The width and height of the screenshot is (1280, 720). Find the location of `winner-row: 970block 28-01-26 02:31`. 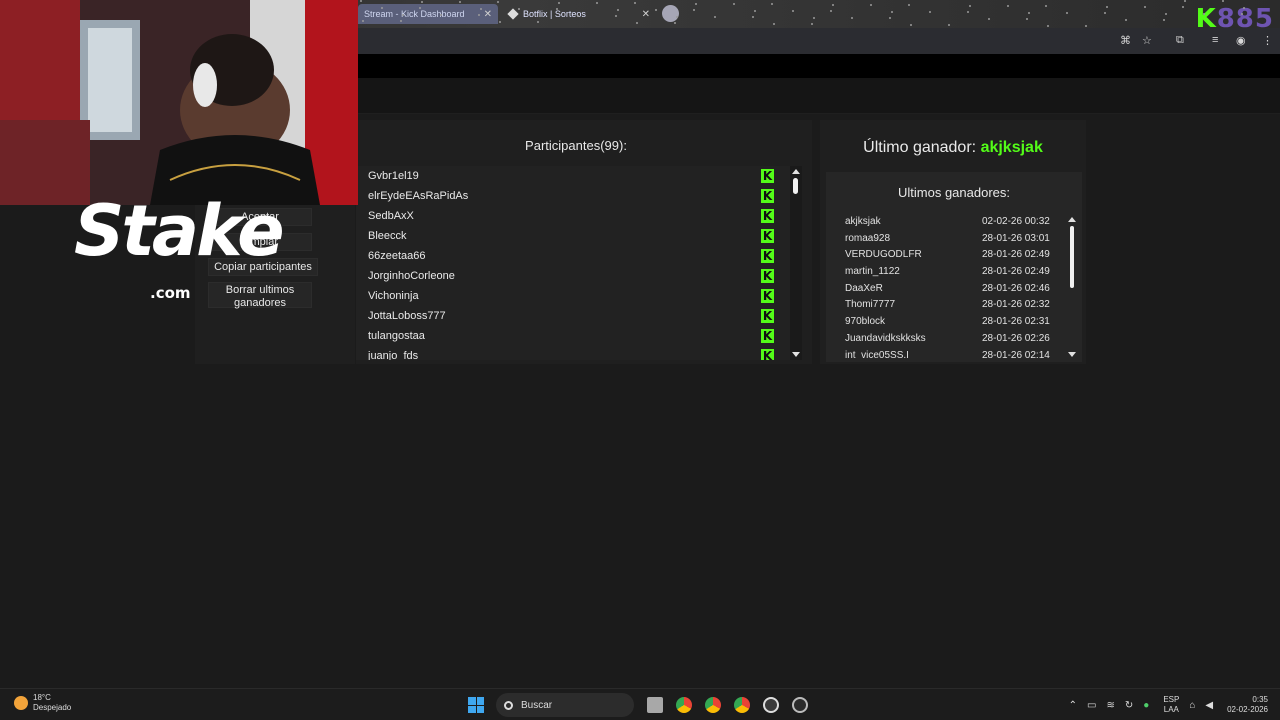

winner-row: 970block 28-01-26 02:31 is located at coordinates (946, 322).